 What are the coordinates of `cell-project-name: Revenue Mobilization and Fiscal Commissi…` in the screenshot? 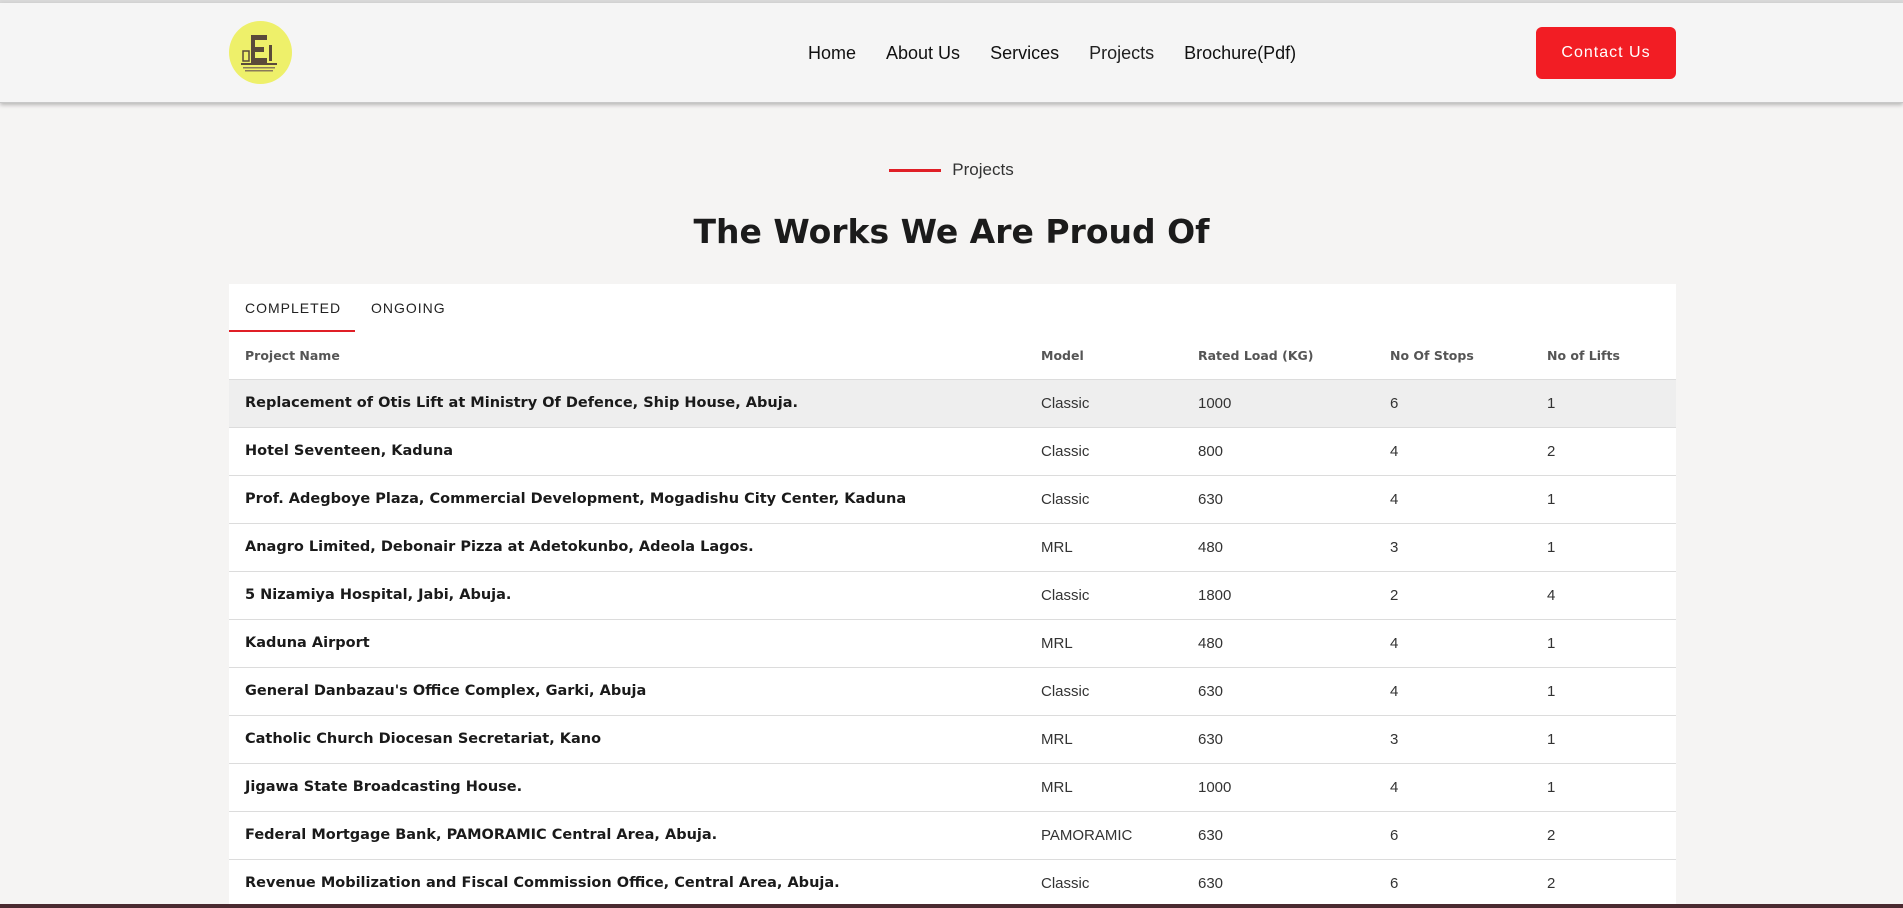 It's located at (542, 883).